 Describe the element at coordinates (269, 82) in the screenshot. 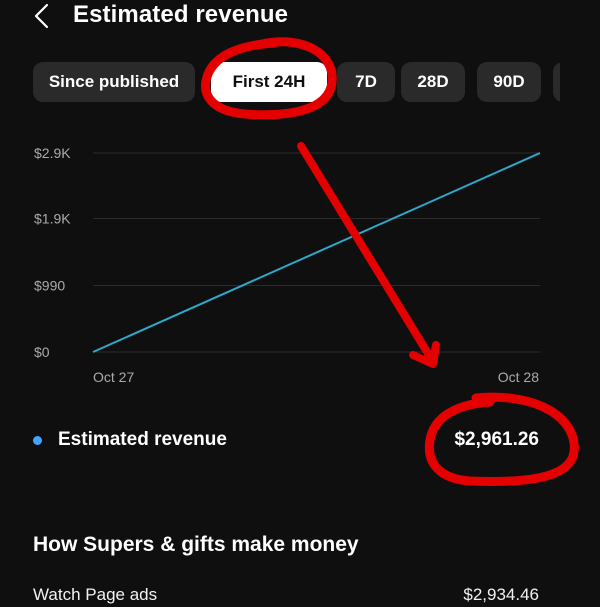

I see `chip-first-24h: First 24H` at that location.